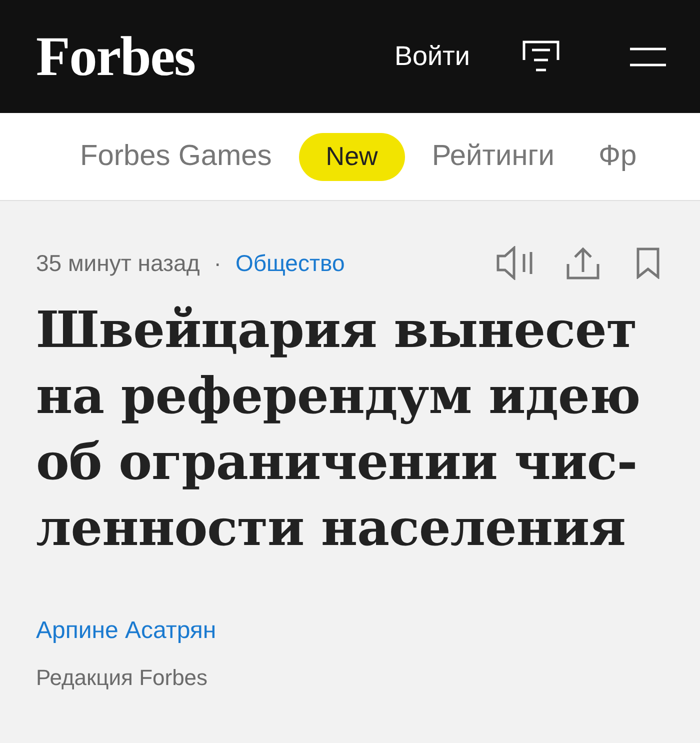 This screenshot has width=700, height=743. I want to click on logo: Forbes, so click(115, 56).